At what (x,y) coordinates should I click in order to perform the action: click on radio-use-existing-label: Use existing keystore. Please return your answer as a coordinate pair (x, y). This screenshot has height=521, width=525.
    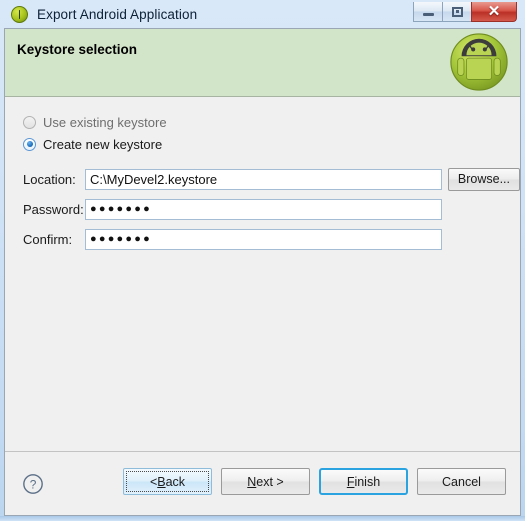
    Looking at the image, I should click on (105, 122).